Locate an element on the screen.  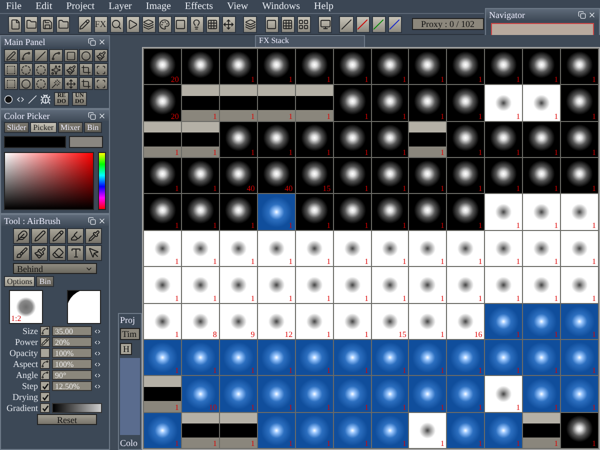
value-field: 35.00 is located at coordinates (72, 331).